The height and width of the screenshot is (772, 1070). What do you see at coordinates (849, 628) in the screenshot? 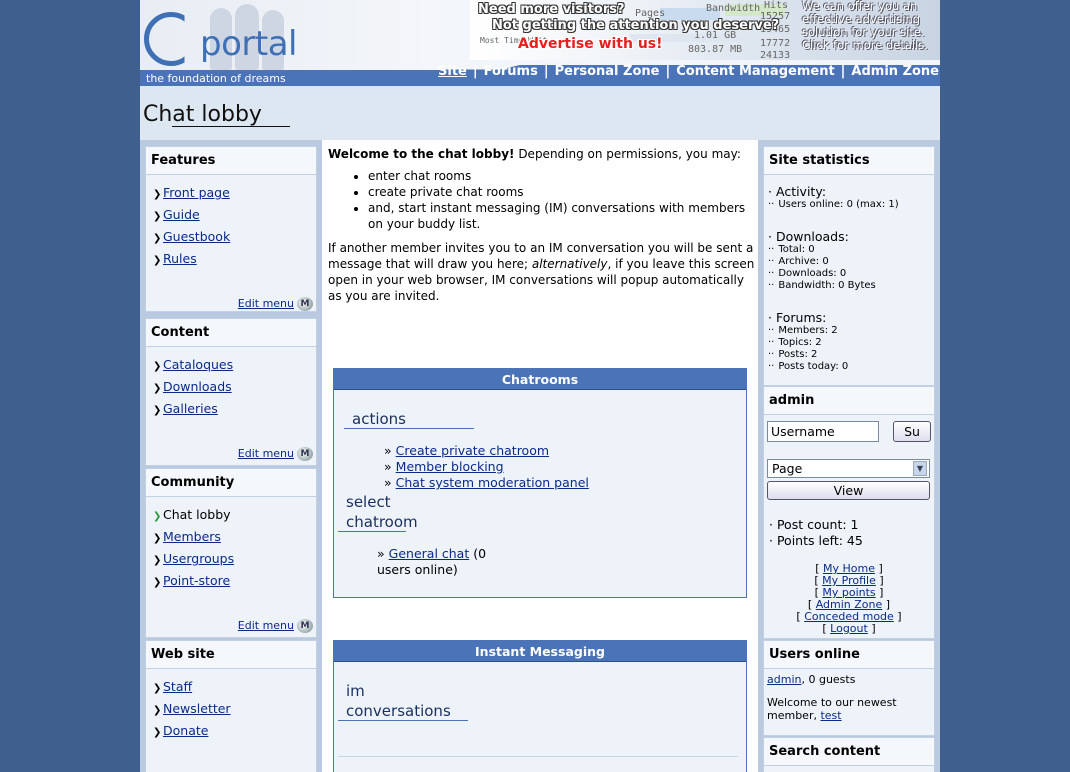
I see `logout-link: Logout` at bounding box center [849, 628].